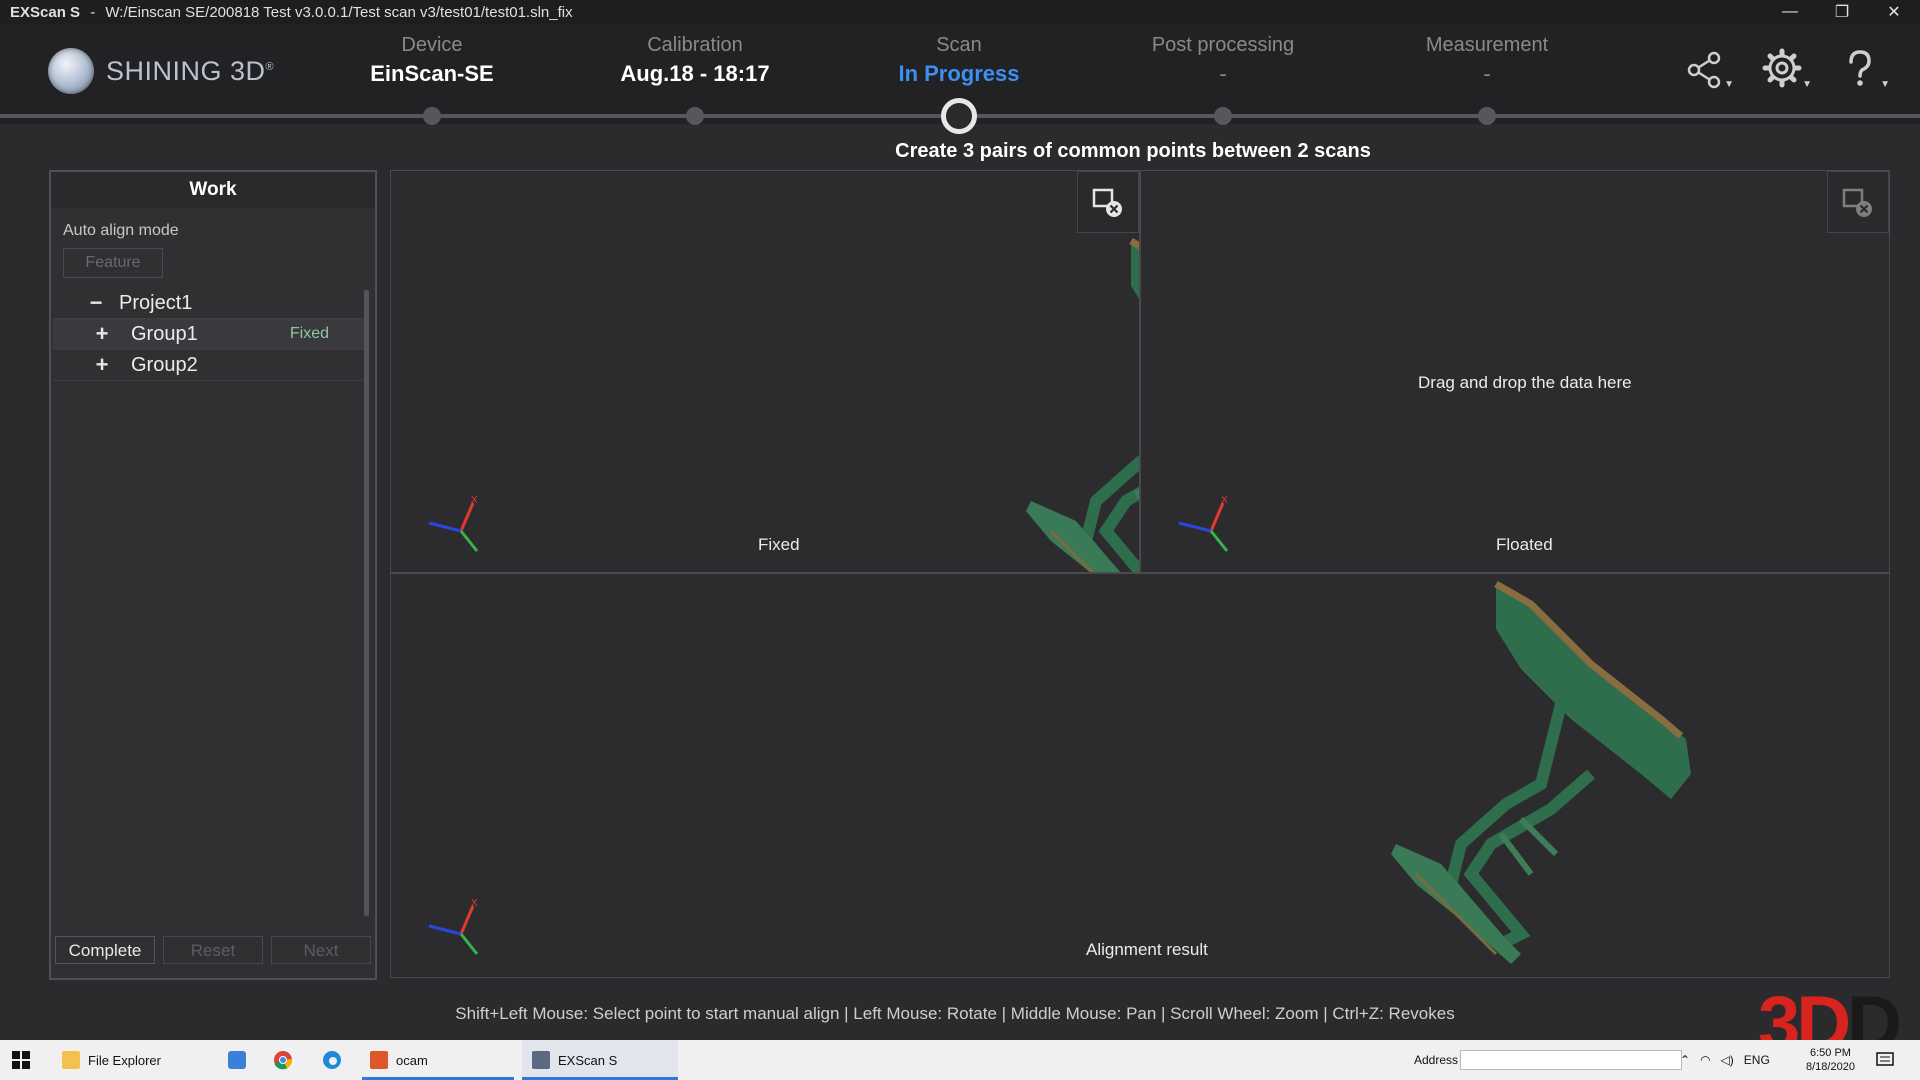  What do you see at coordinates (959, 60) in the screenshot?
I see `step-scan: Scan In Progress` at bounding box center [959, 60].